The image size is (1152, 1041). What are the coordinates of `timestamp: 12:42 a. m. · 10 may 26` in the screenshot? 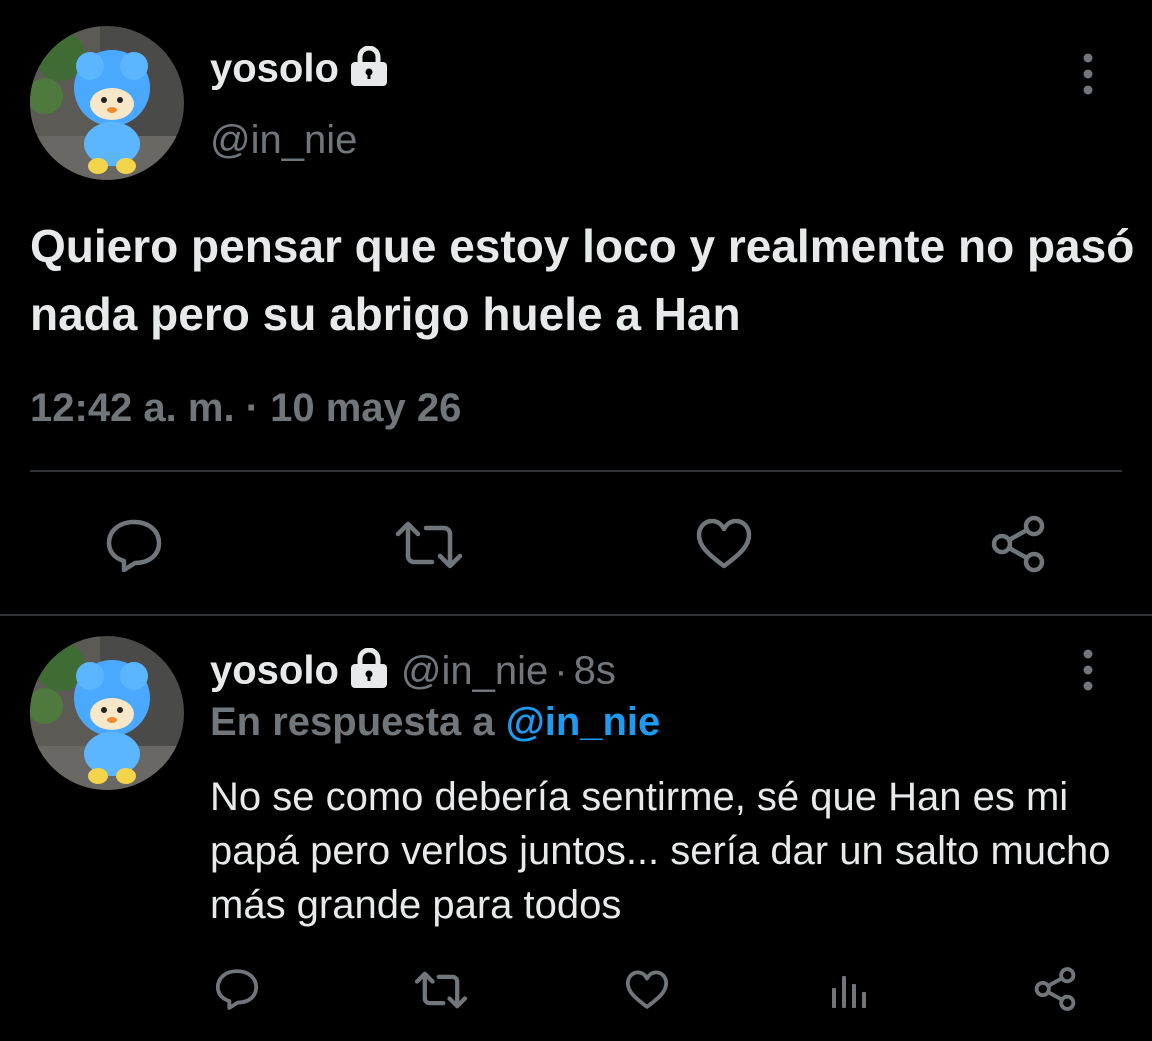 It's located at (245, 408).